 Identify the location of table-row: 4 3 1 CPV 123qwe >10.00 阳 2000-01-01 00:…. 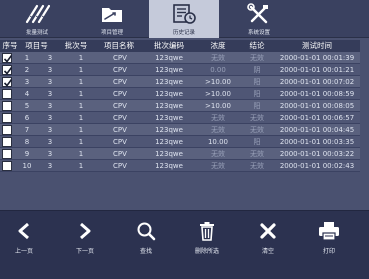
(180, 94).